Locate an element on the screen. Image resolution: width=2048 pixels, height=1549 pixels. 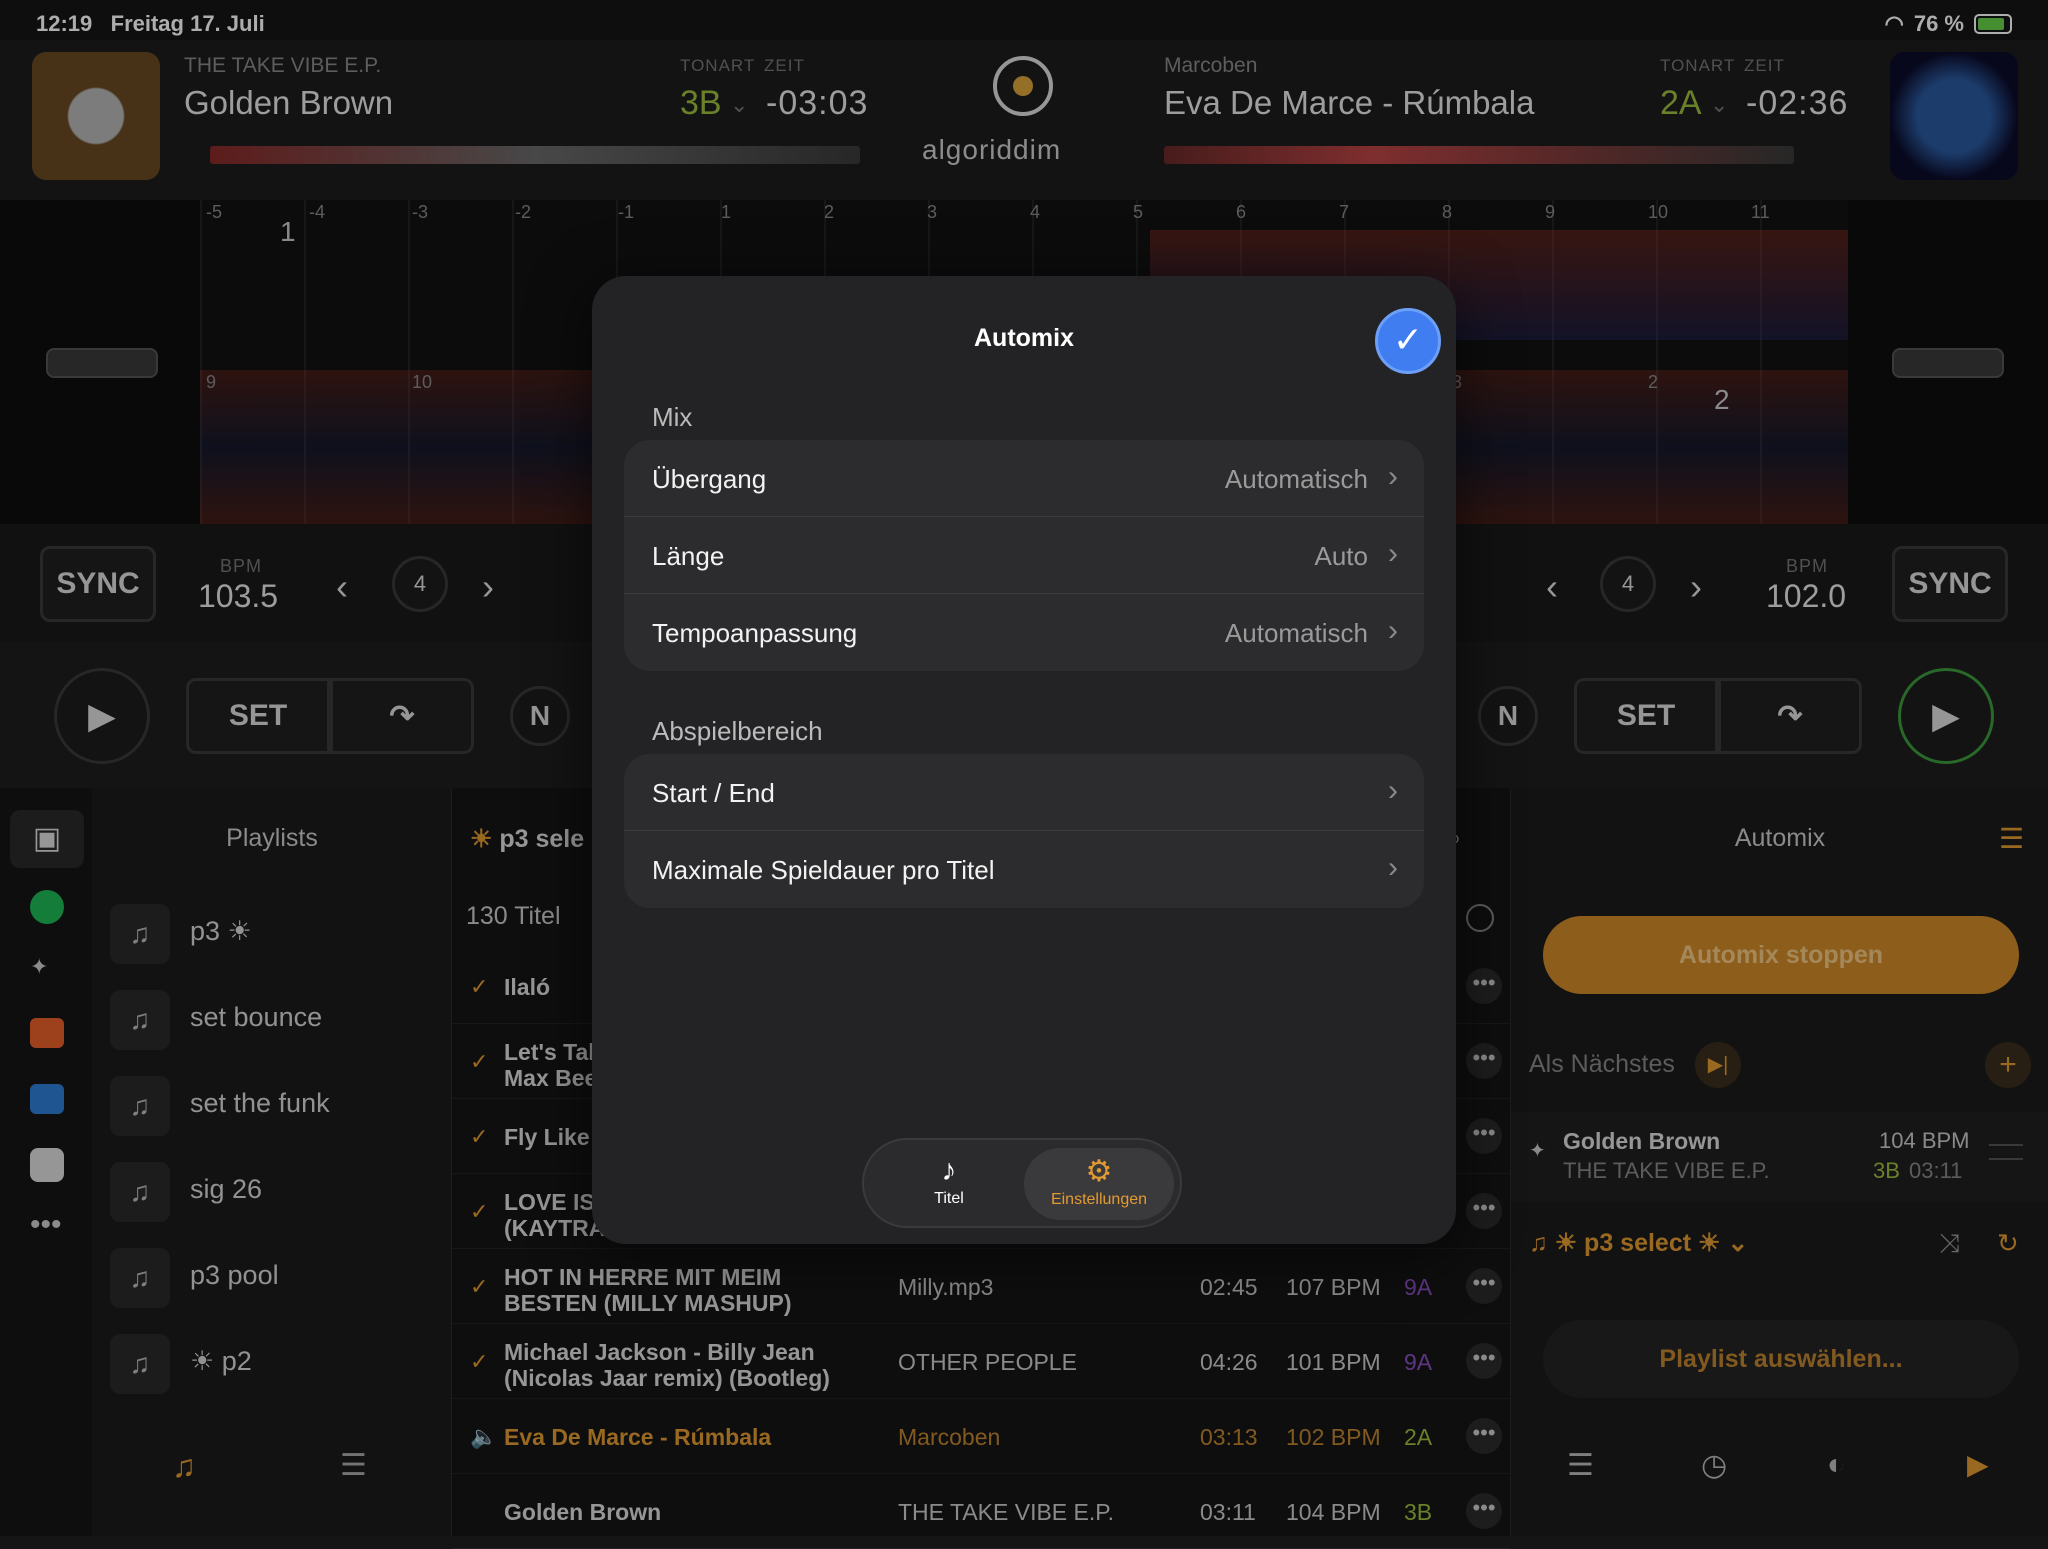
checkmark-icon: ✓ is located at coordinates (1408, 339).